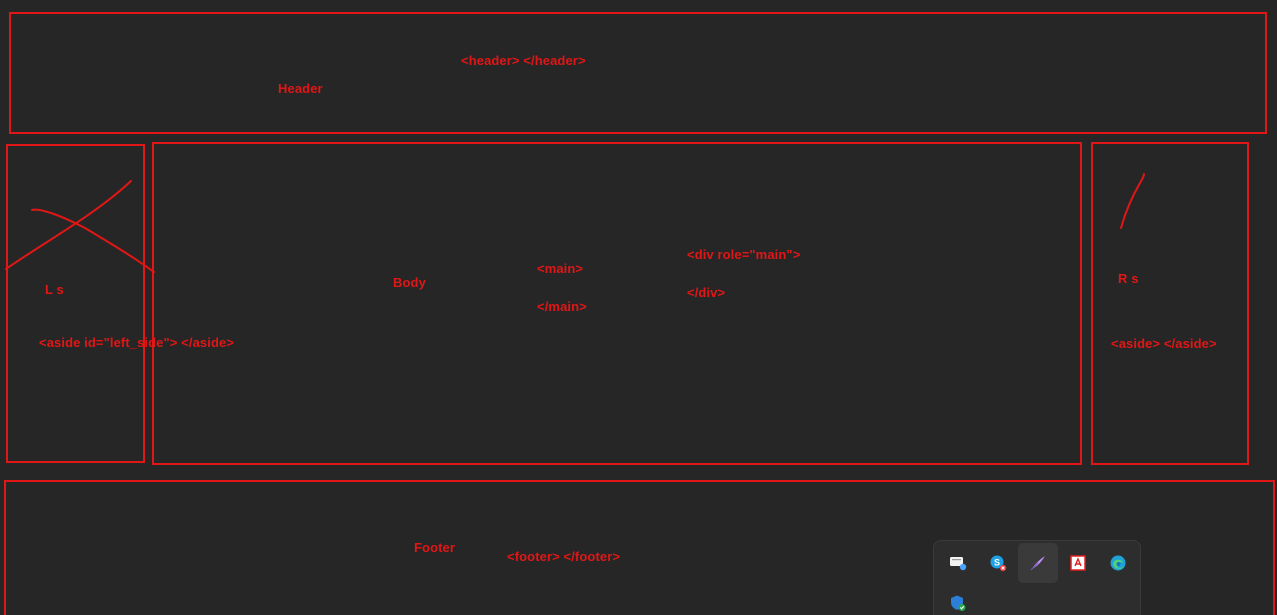 This screenshot has height=615, width=1277. What do you see at coordinates (564, 556) in the screenshot?
I see `footer-tag-label: <footer> </footer>` at bounding box center [564, 556].